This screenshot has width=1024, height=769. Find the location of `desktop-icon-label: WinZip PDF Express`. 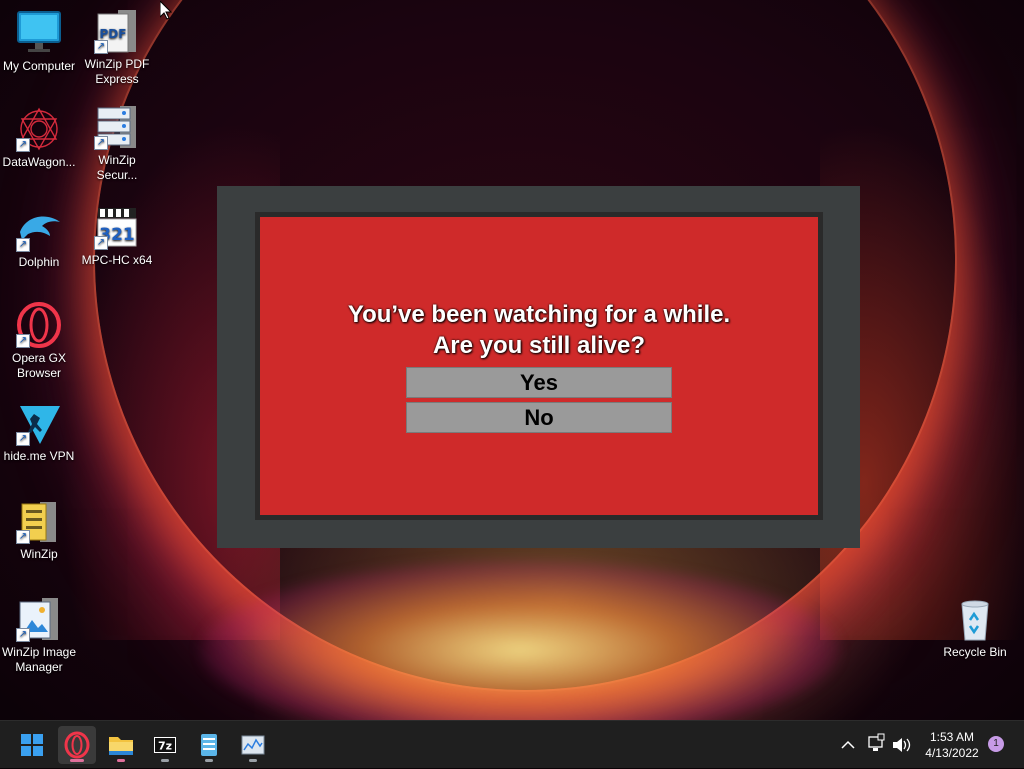

desktop-icon-label: WinZip PDF Express is located at coordinates (117, 71).